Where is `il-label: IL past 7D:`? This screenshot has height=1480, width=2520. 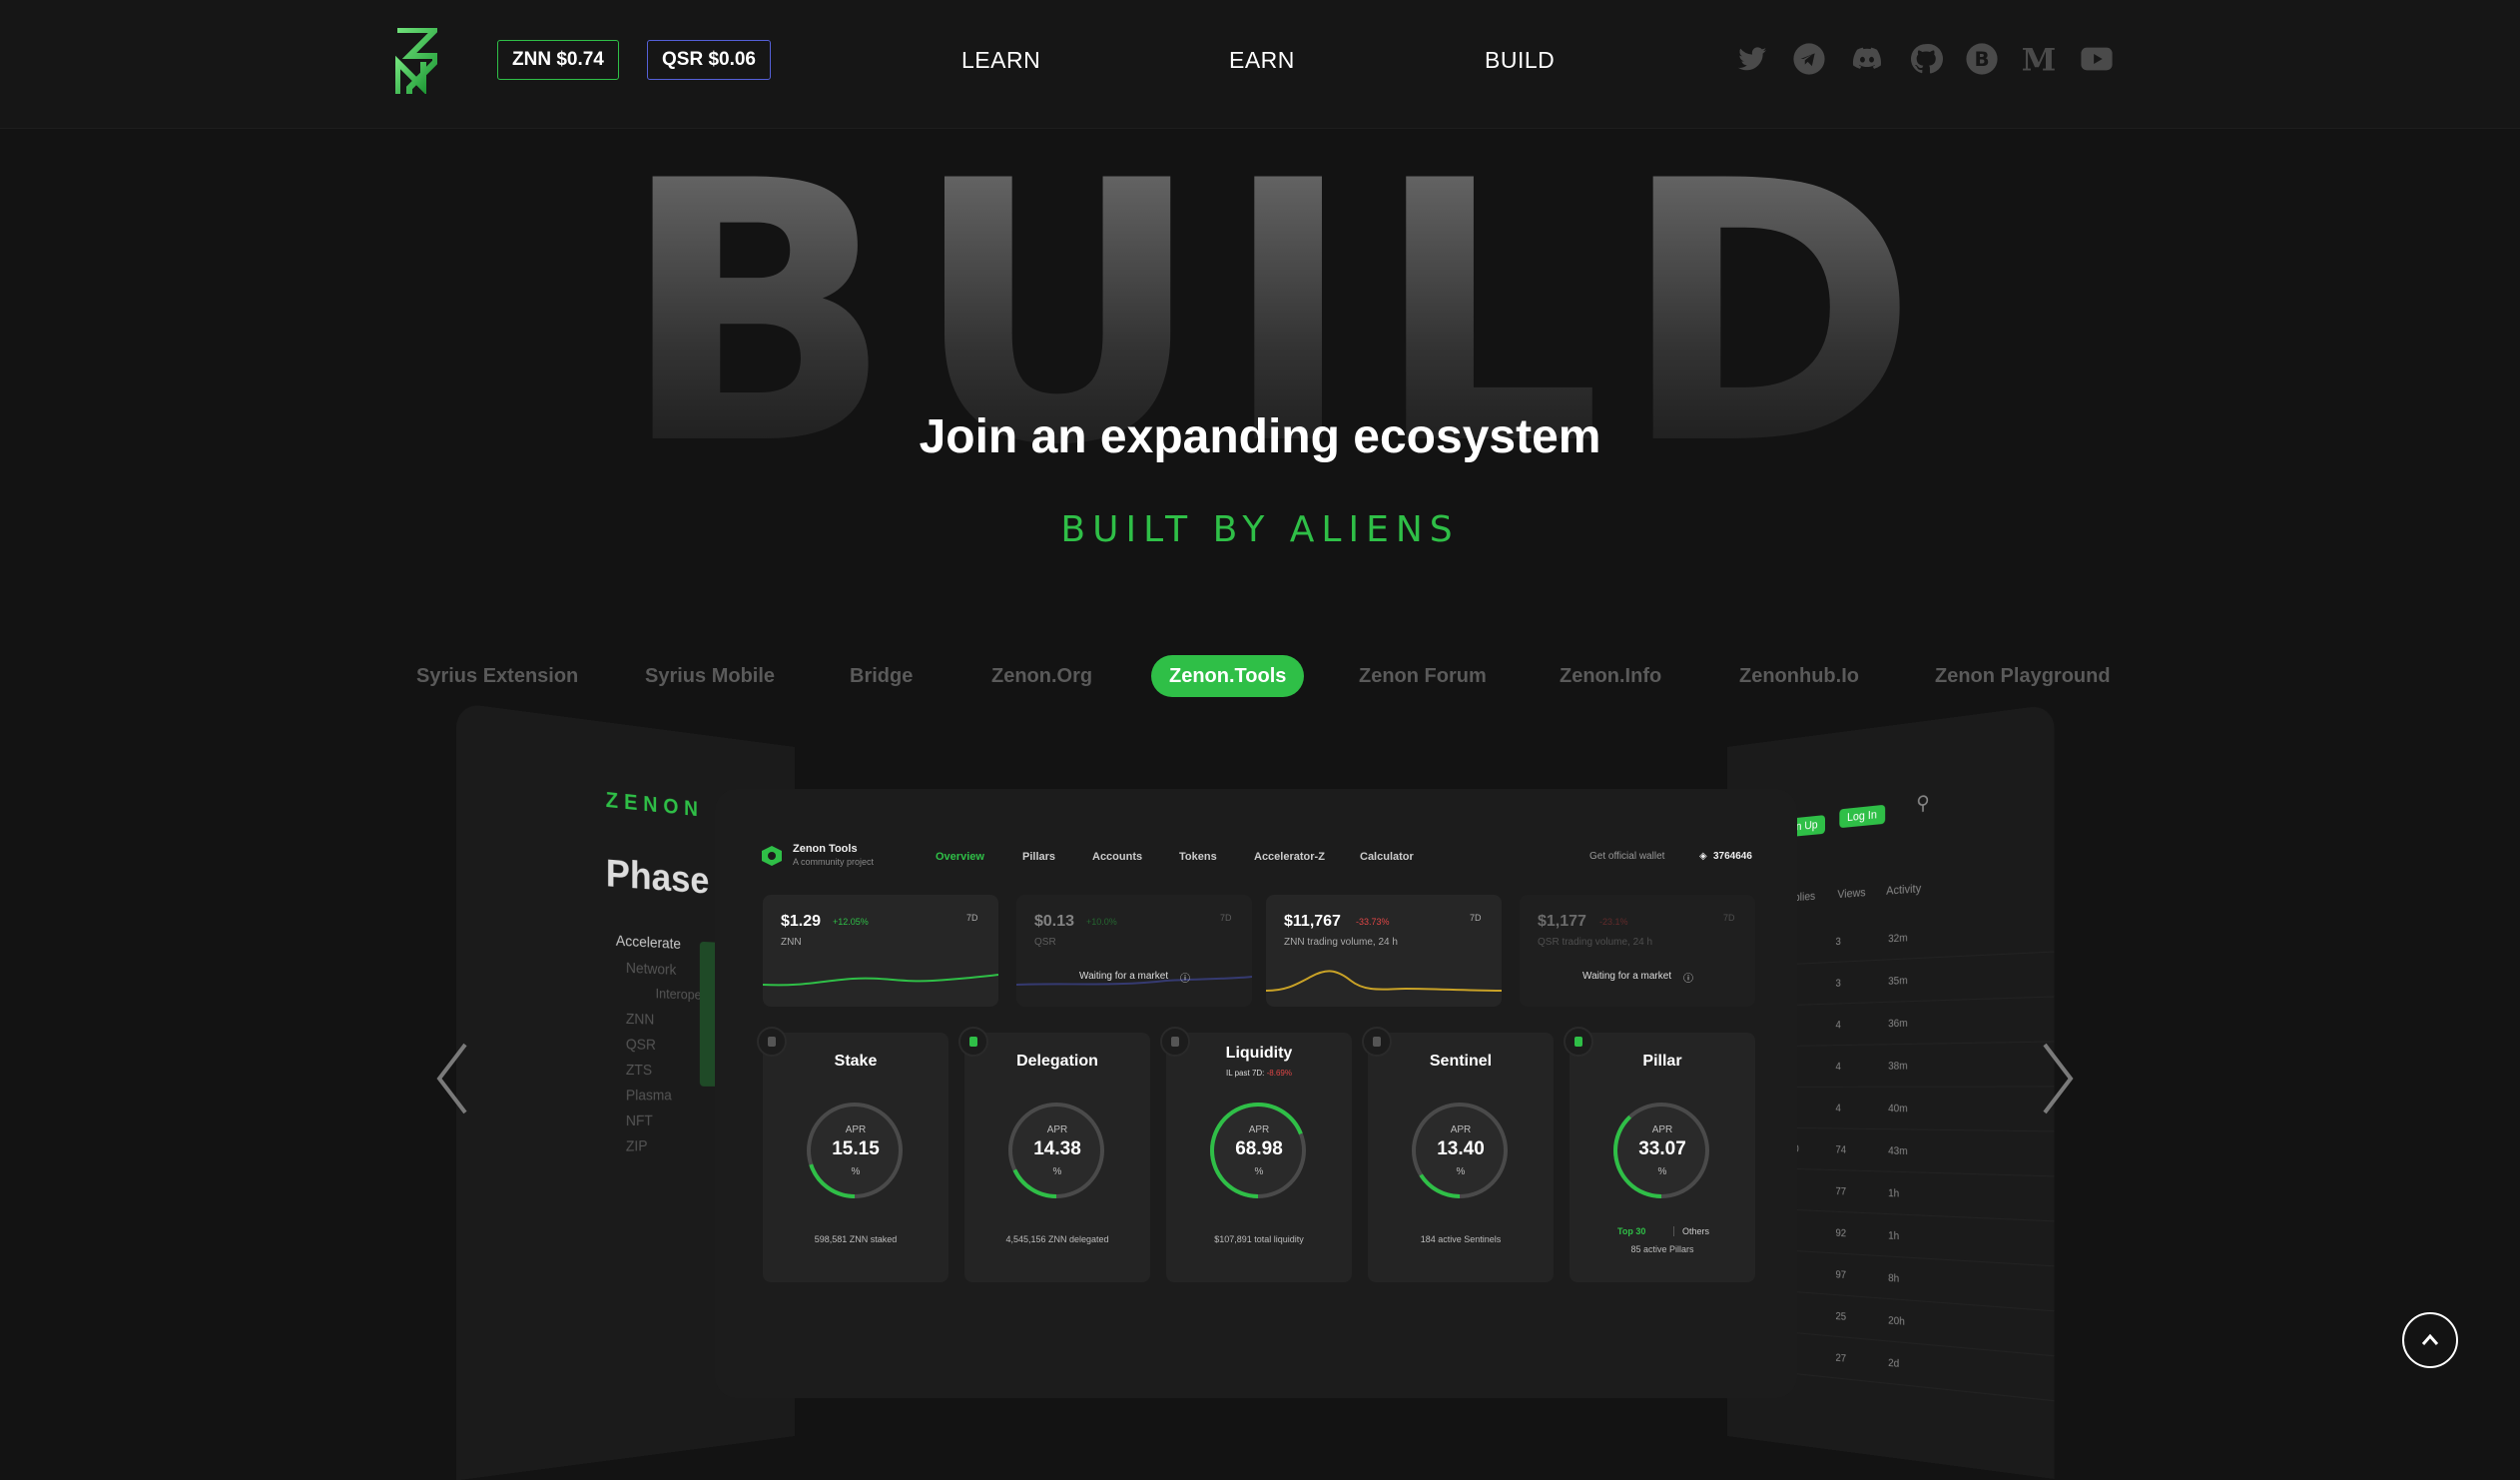
il-label: IL past 7D: is located at coordinates (1247, 1073).